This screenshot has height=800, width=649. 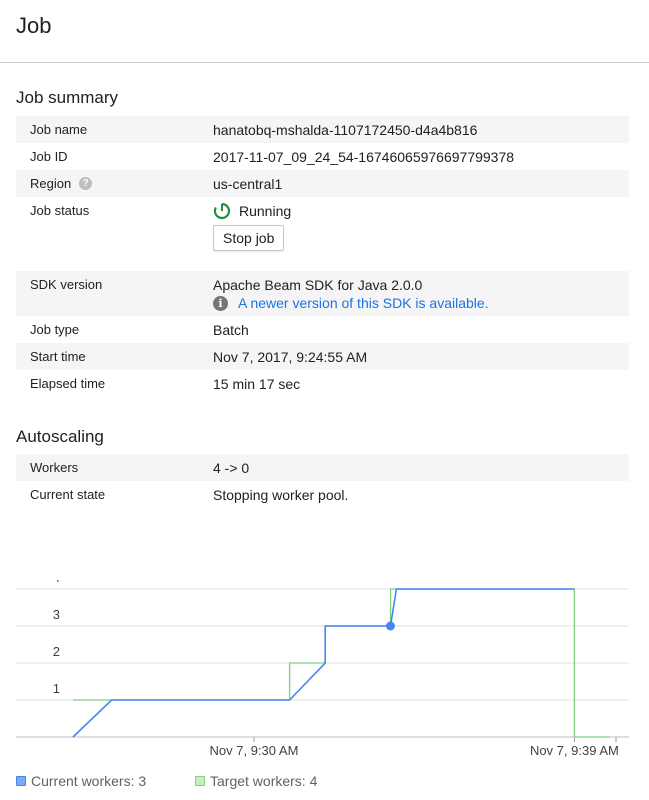 What do you see at coordinates (60, 210) in the screenshot?
I see `job-status-label: Job status` at bounding box center [60, 210].